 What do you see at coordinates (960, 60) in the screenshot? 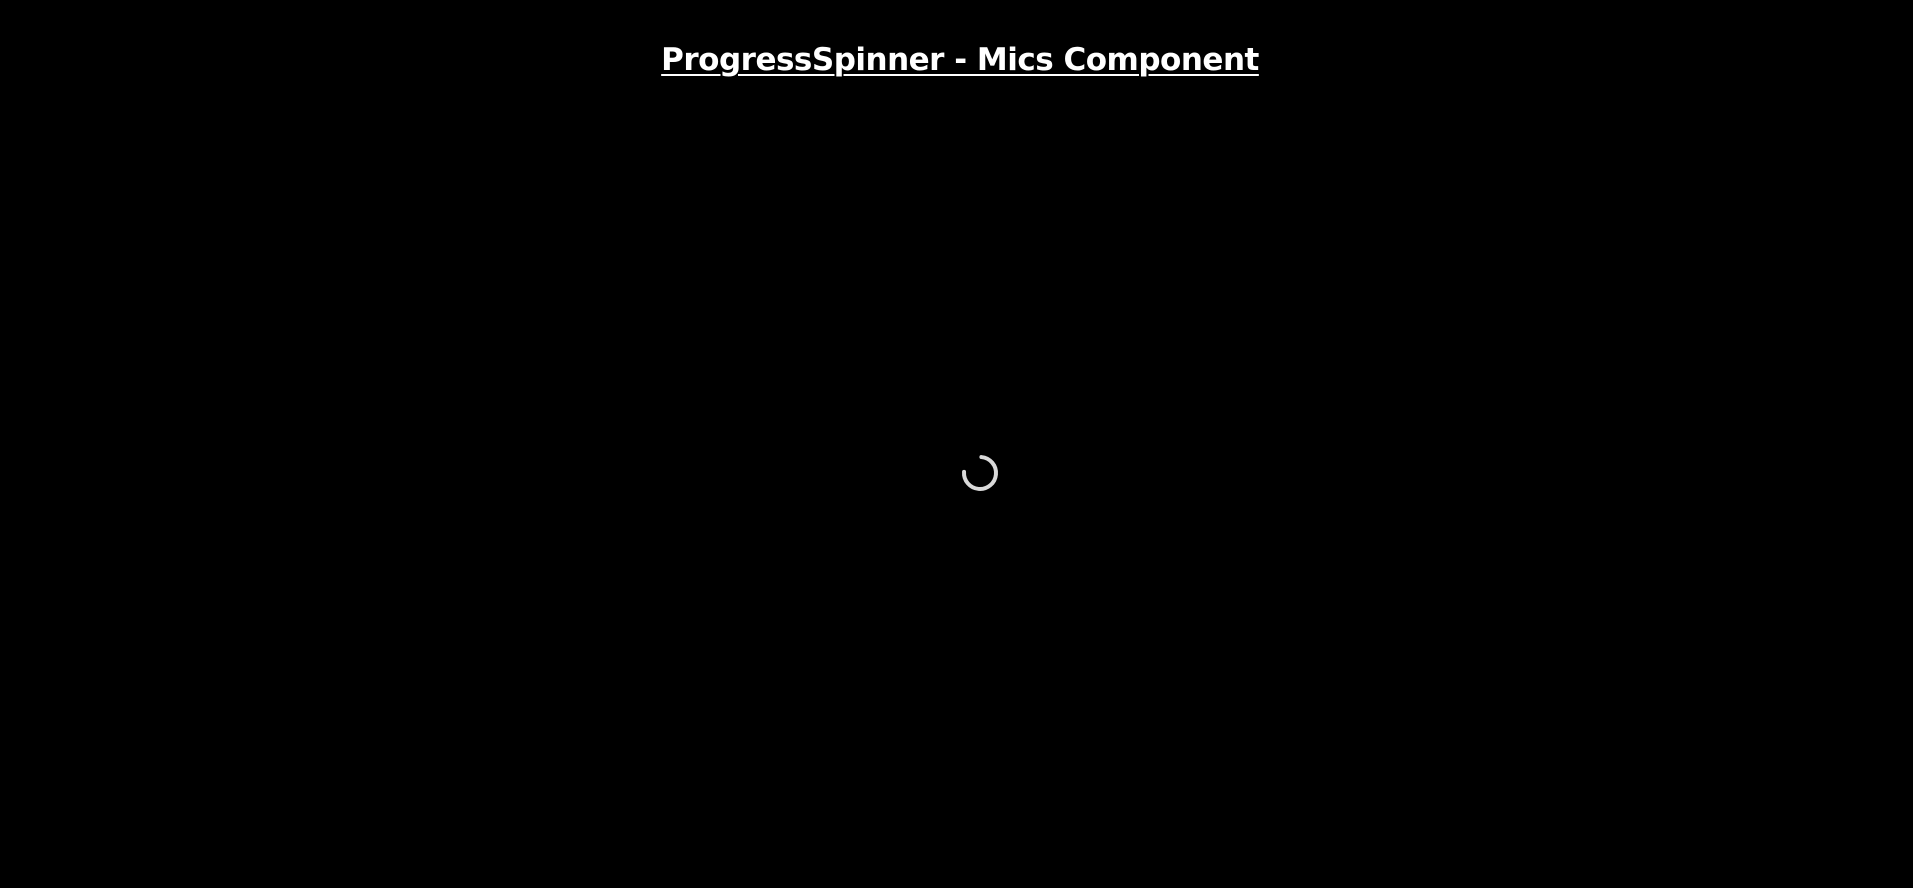
I see `page-title: ProgressSpinner - Mics Component` at bounding box center [960, 60].